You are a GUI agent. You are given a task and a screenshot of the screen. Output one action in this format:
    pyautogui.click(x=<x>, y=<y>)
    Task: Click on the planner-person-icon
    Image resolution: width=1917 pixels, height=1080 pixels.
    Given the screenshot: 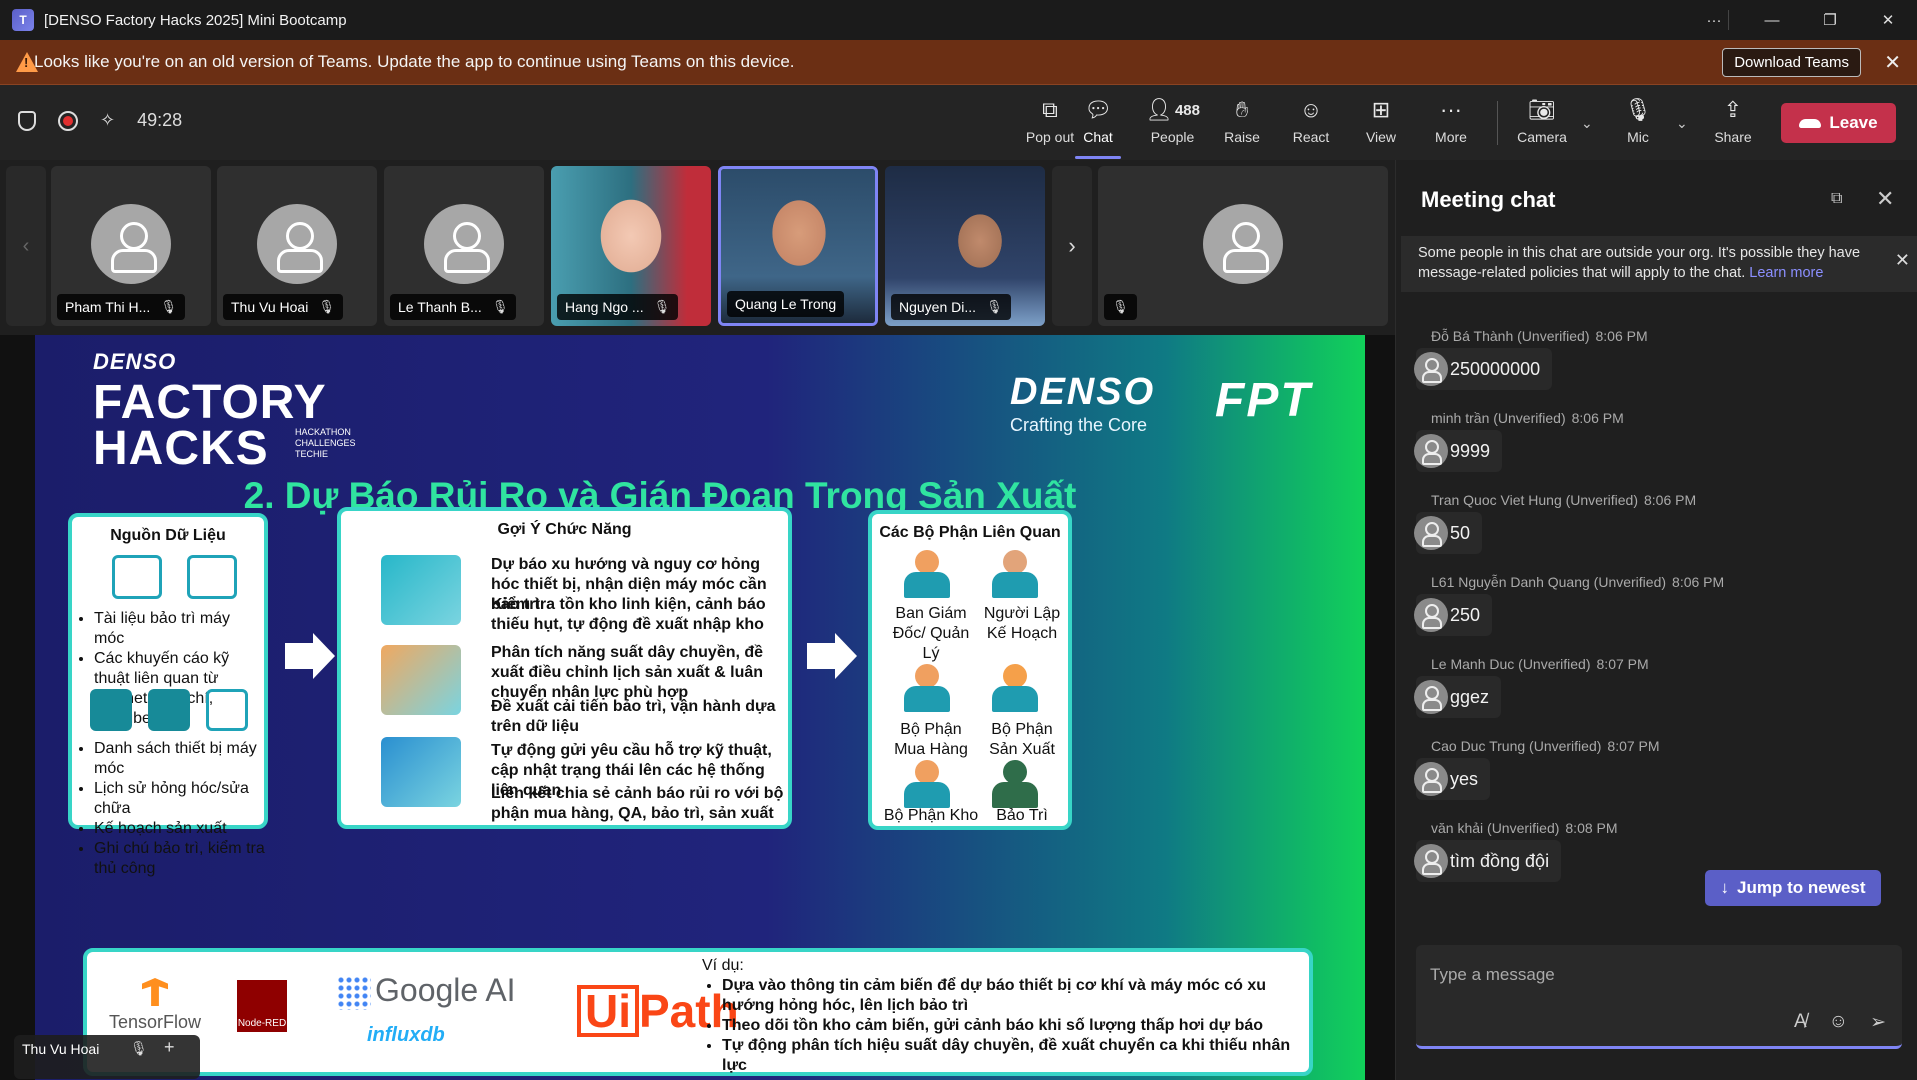 What is the action you would take?
    pyautogui.click(x=1015, y=575)
    